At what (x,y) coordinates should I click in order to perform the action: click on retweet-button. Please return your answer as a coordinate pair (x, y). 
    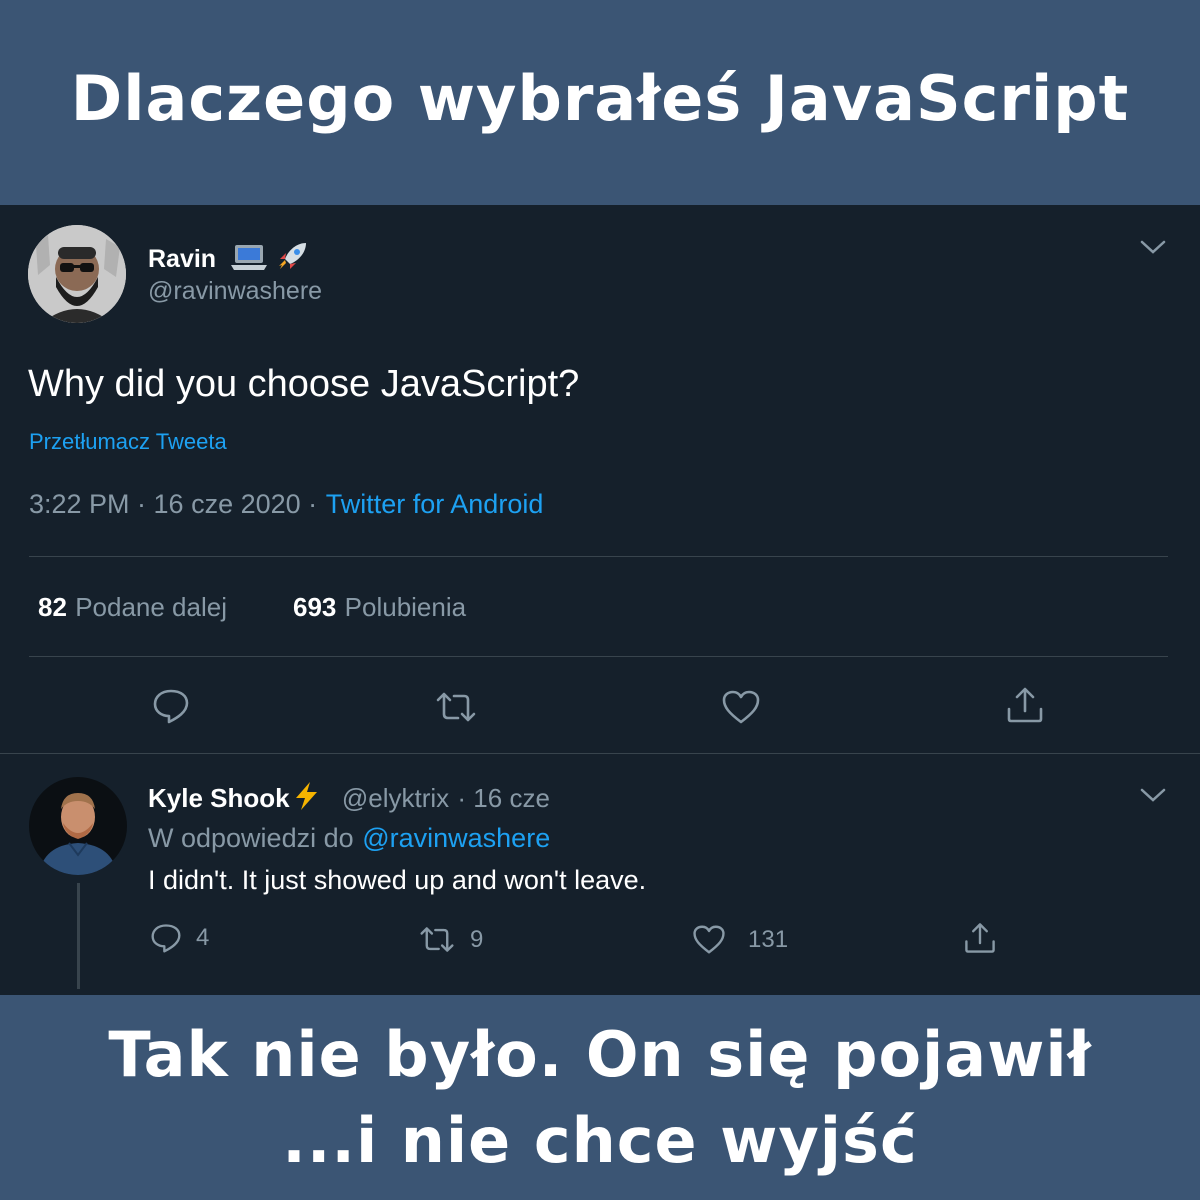
    Looking at the image, I should click on (456, 707).